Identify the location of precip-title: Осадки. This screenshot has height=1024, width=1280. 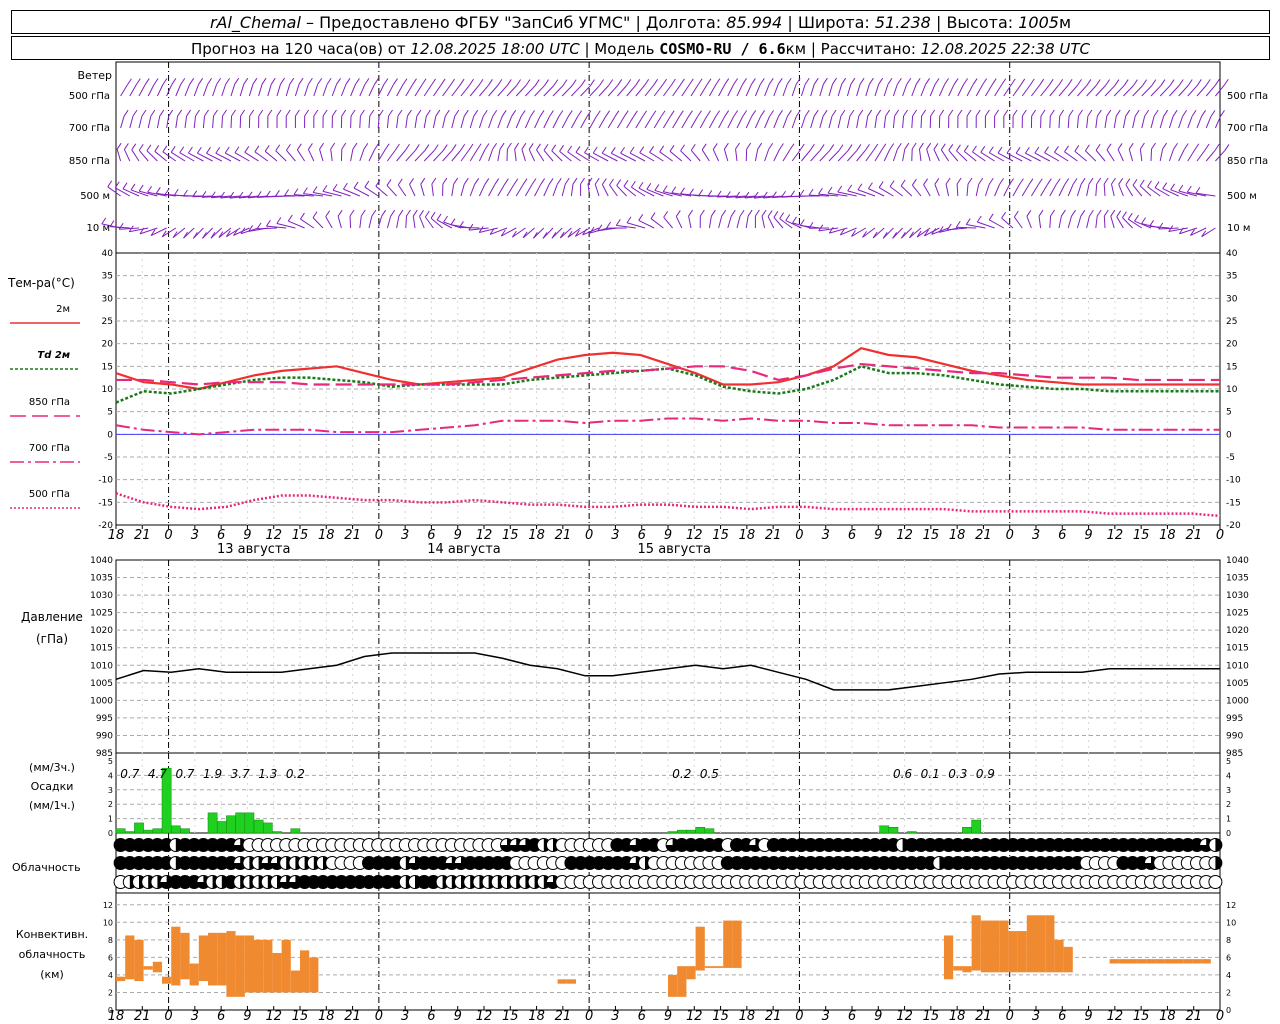
(52, 786).